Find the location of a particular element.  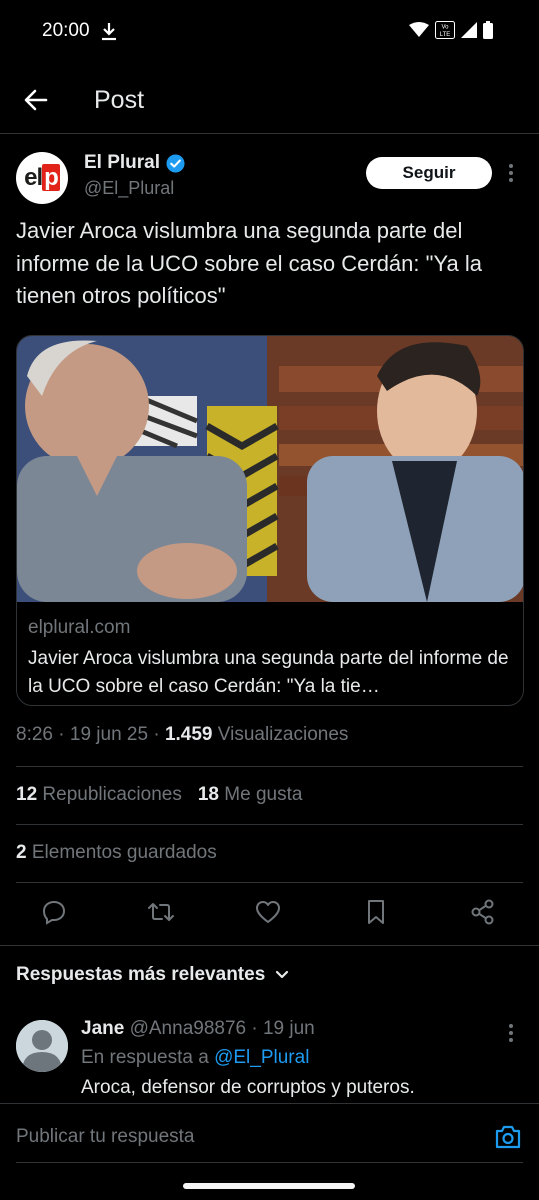

likes-count: 18 is located at coordinates (208, 794).